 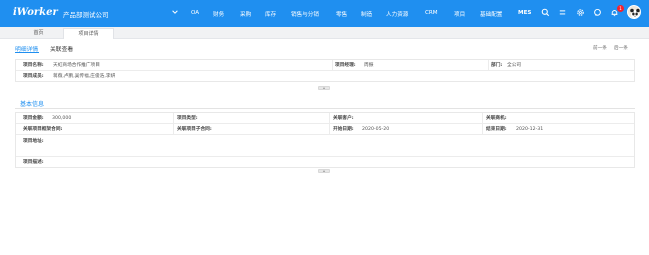 I want to click on nav-oa: OA, so click(x=195, y=13).